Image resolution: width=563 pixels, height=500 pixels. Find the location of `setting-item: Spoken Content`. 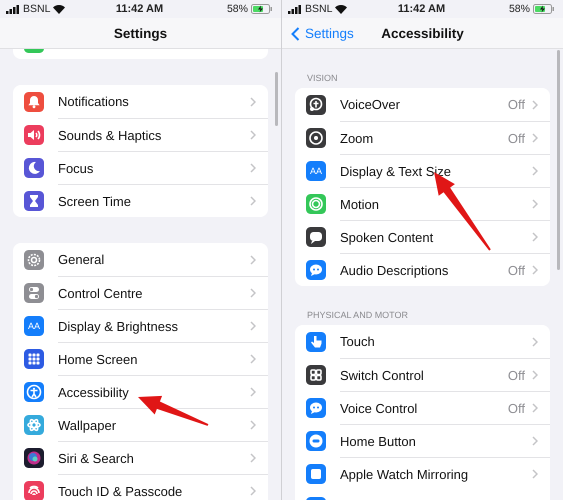

setting-item: Spoken Content is located at coordinates (436, 237).